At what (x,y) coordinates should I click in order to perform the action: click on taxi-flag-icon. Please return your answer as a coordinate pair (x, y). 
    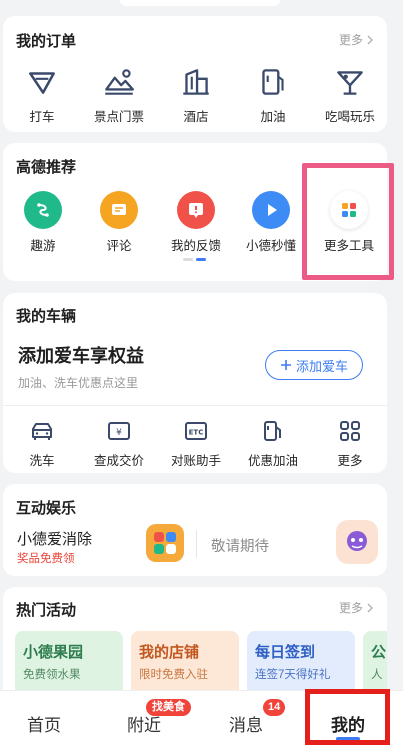
    Looking at the image, I should click on (42, 83).